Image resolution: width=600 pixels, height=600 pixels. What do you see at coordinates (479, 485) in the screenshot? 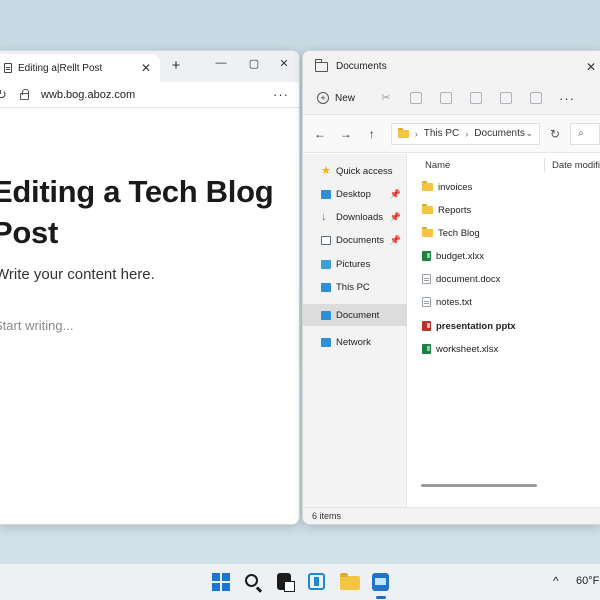
I see `horizontal-scrollbar` at bounding box center [479, 485].